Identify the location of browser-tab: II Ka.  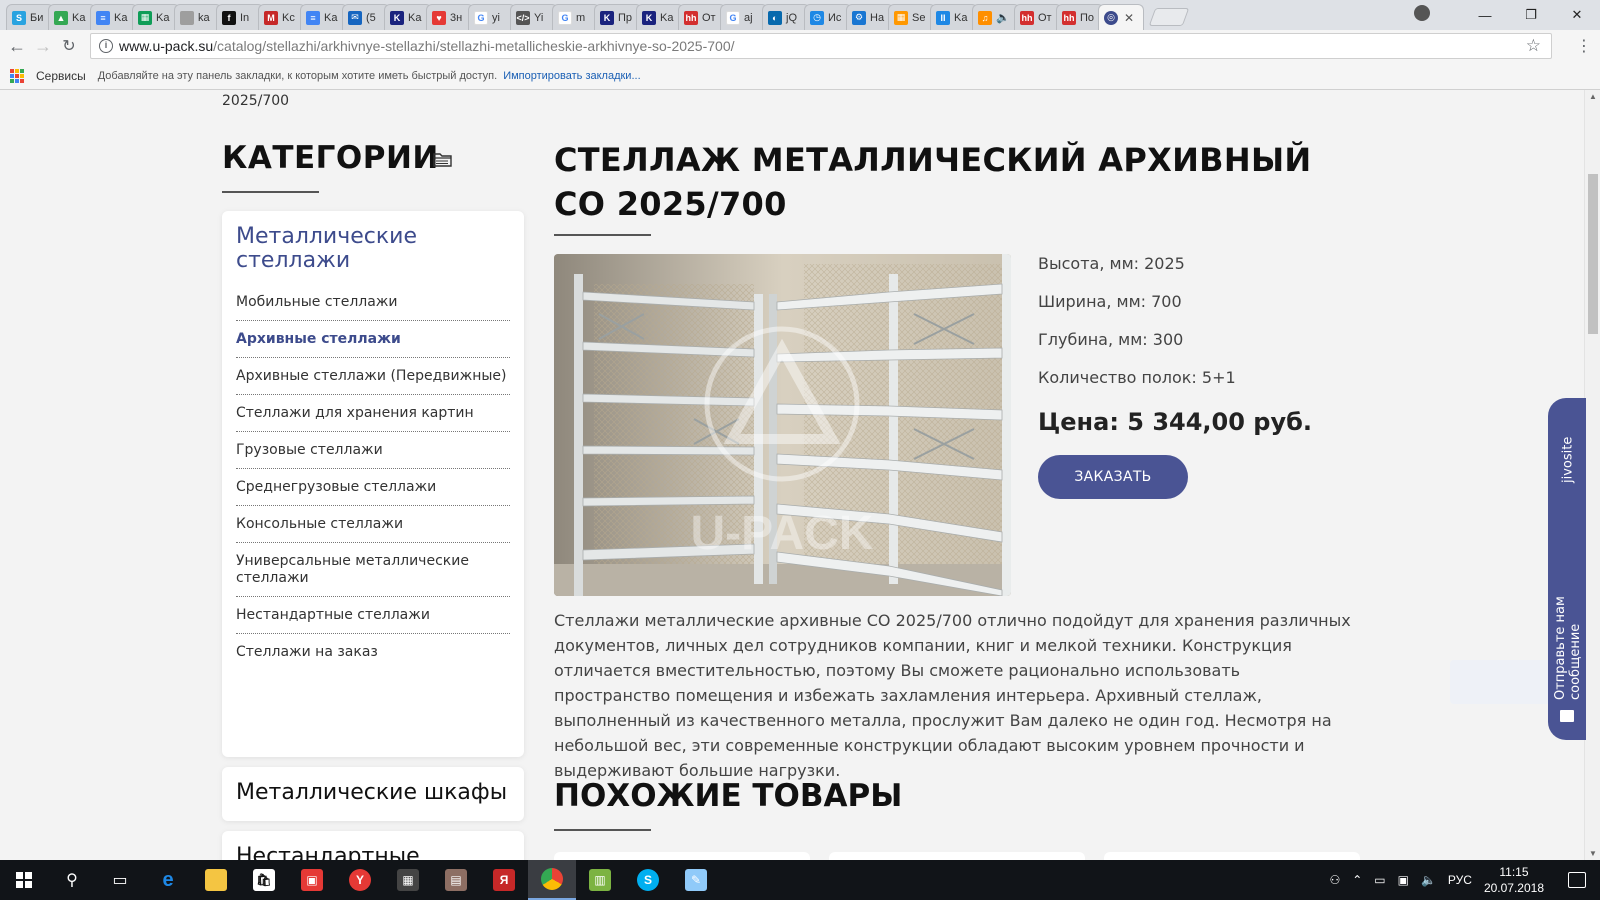
(954, 17).